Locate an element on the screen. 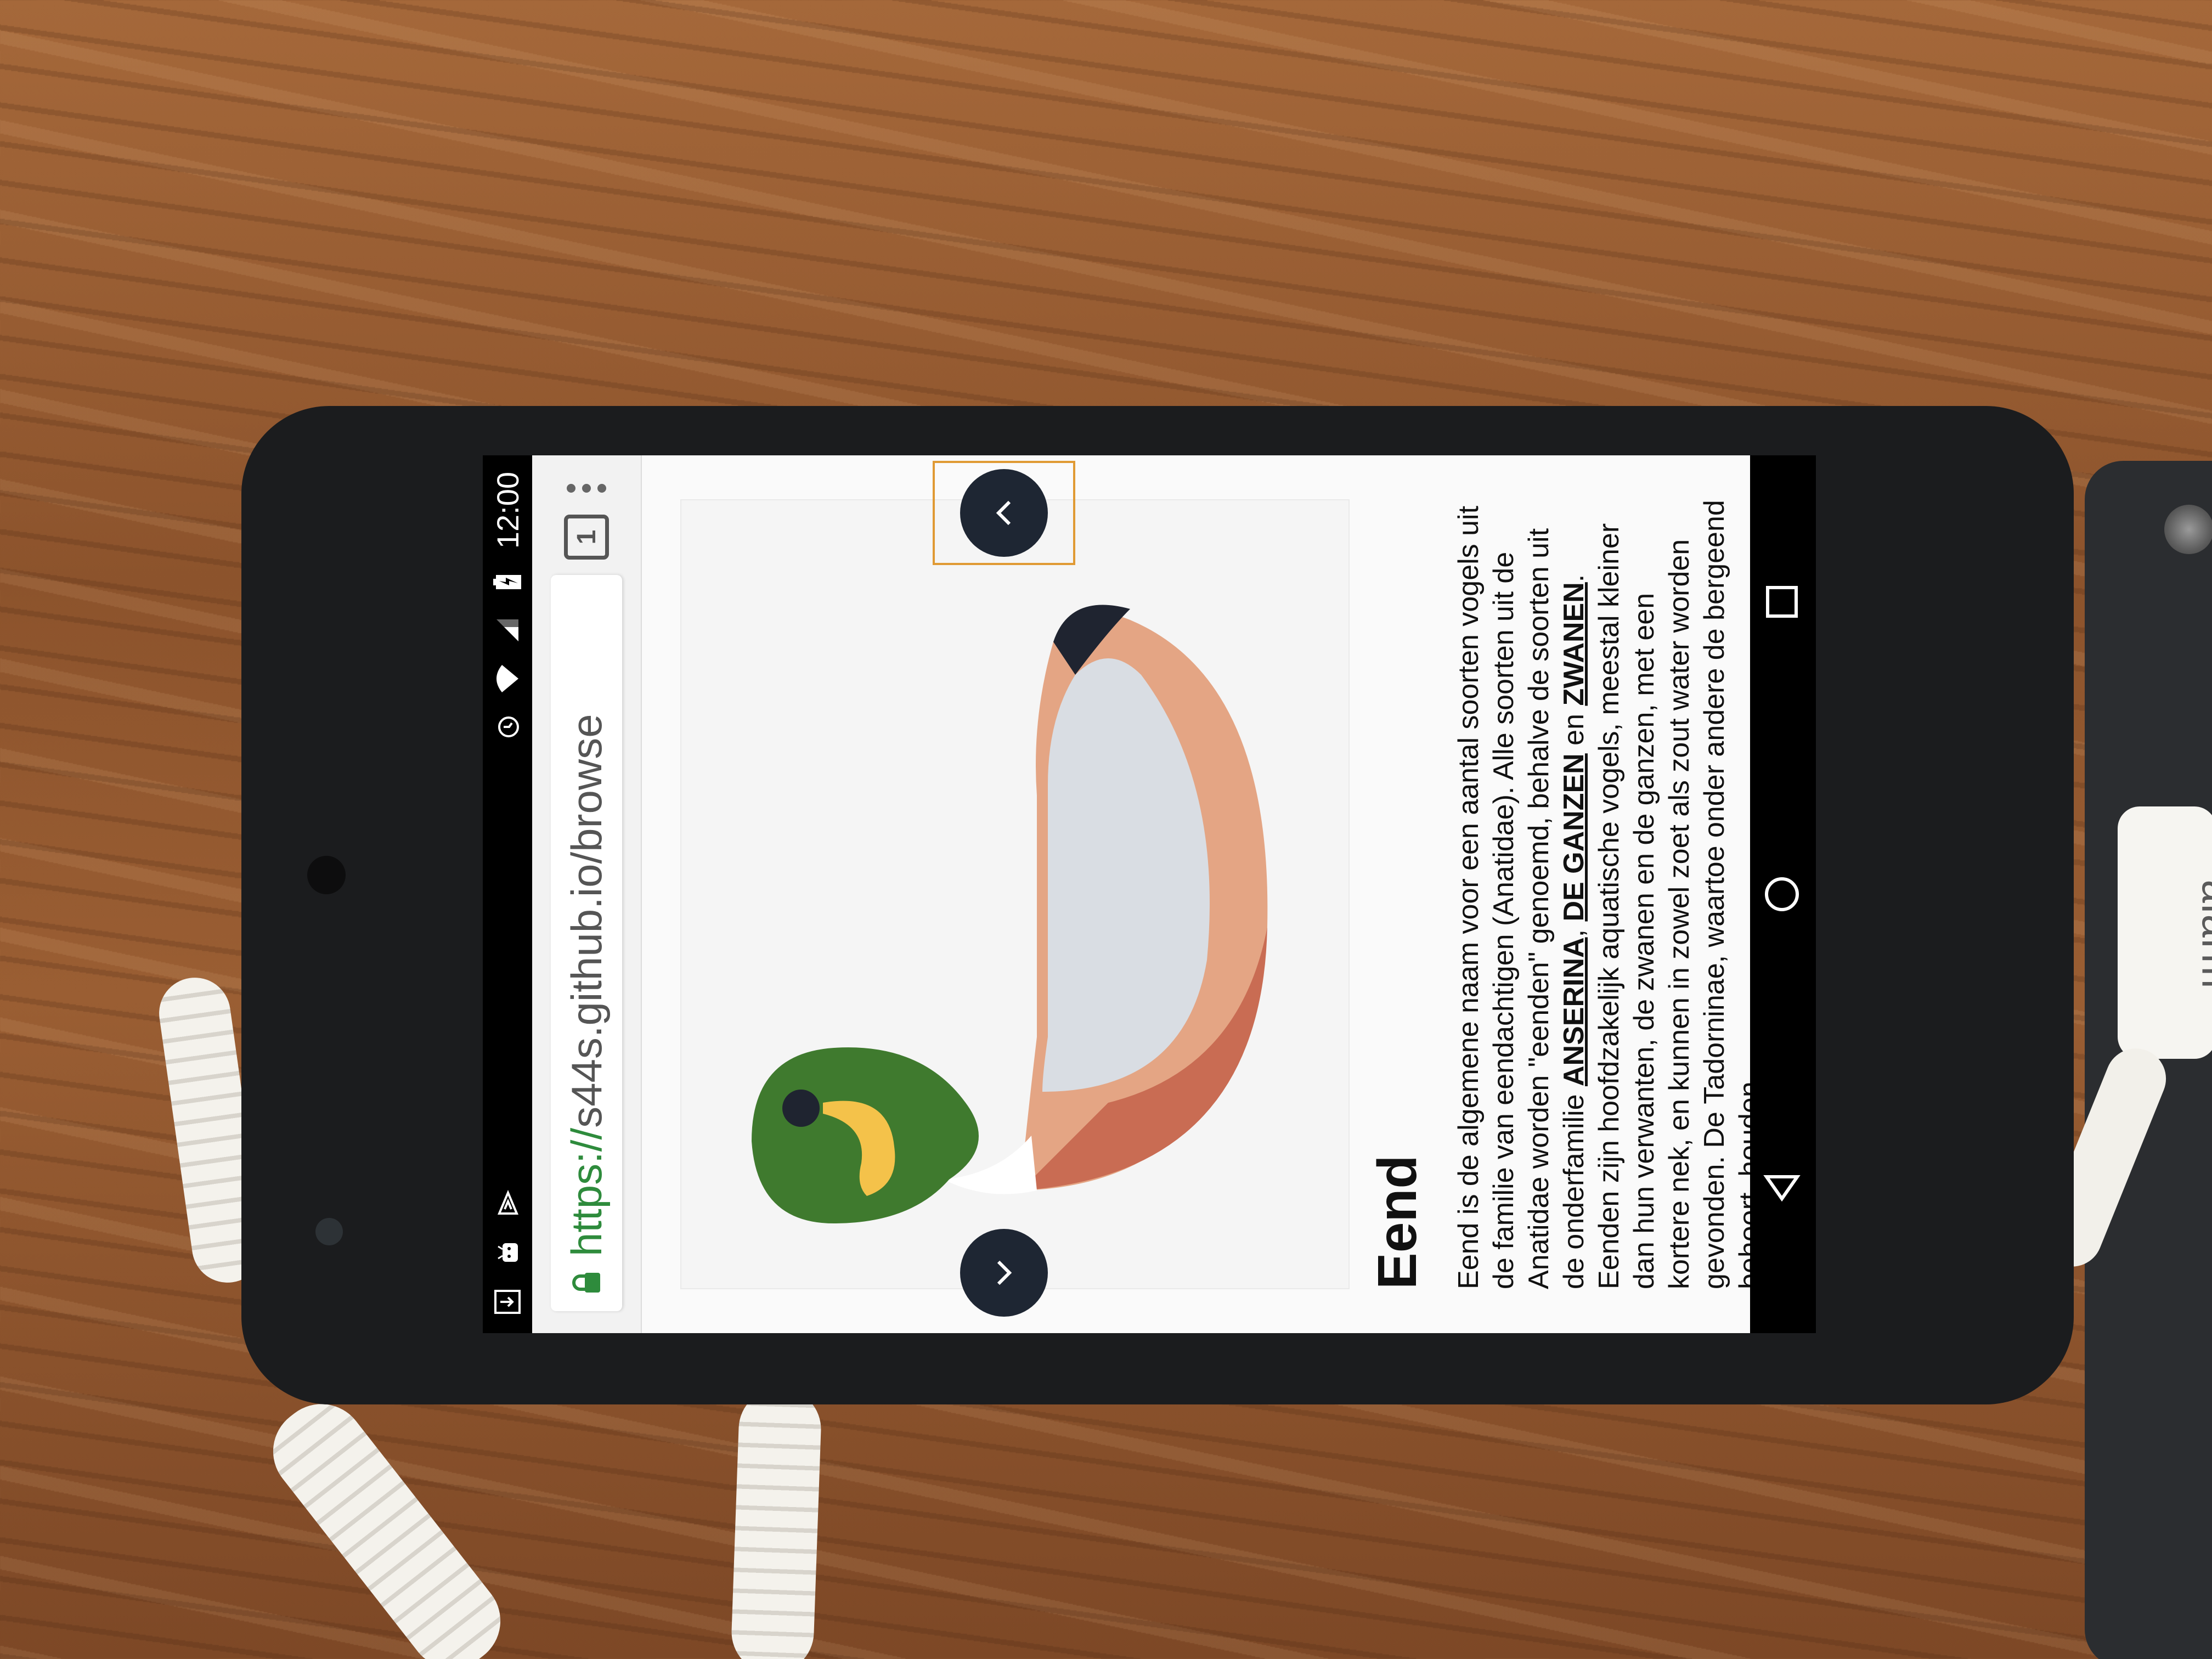  wifi-icon is located at coordinates (508, 678).